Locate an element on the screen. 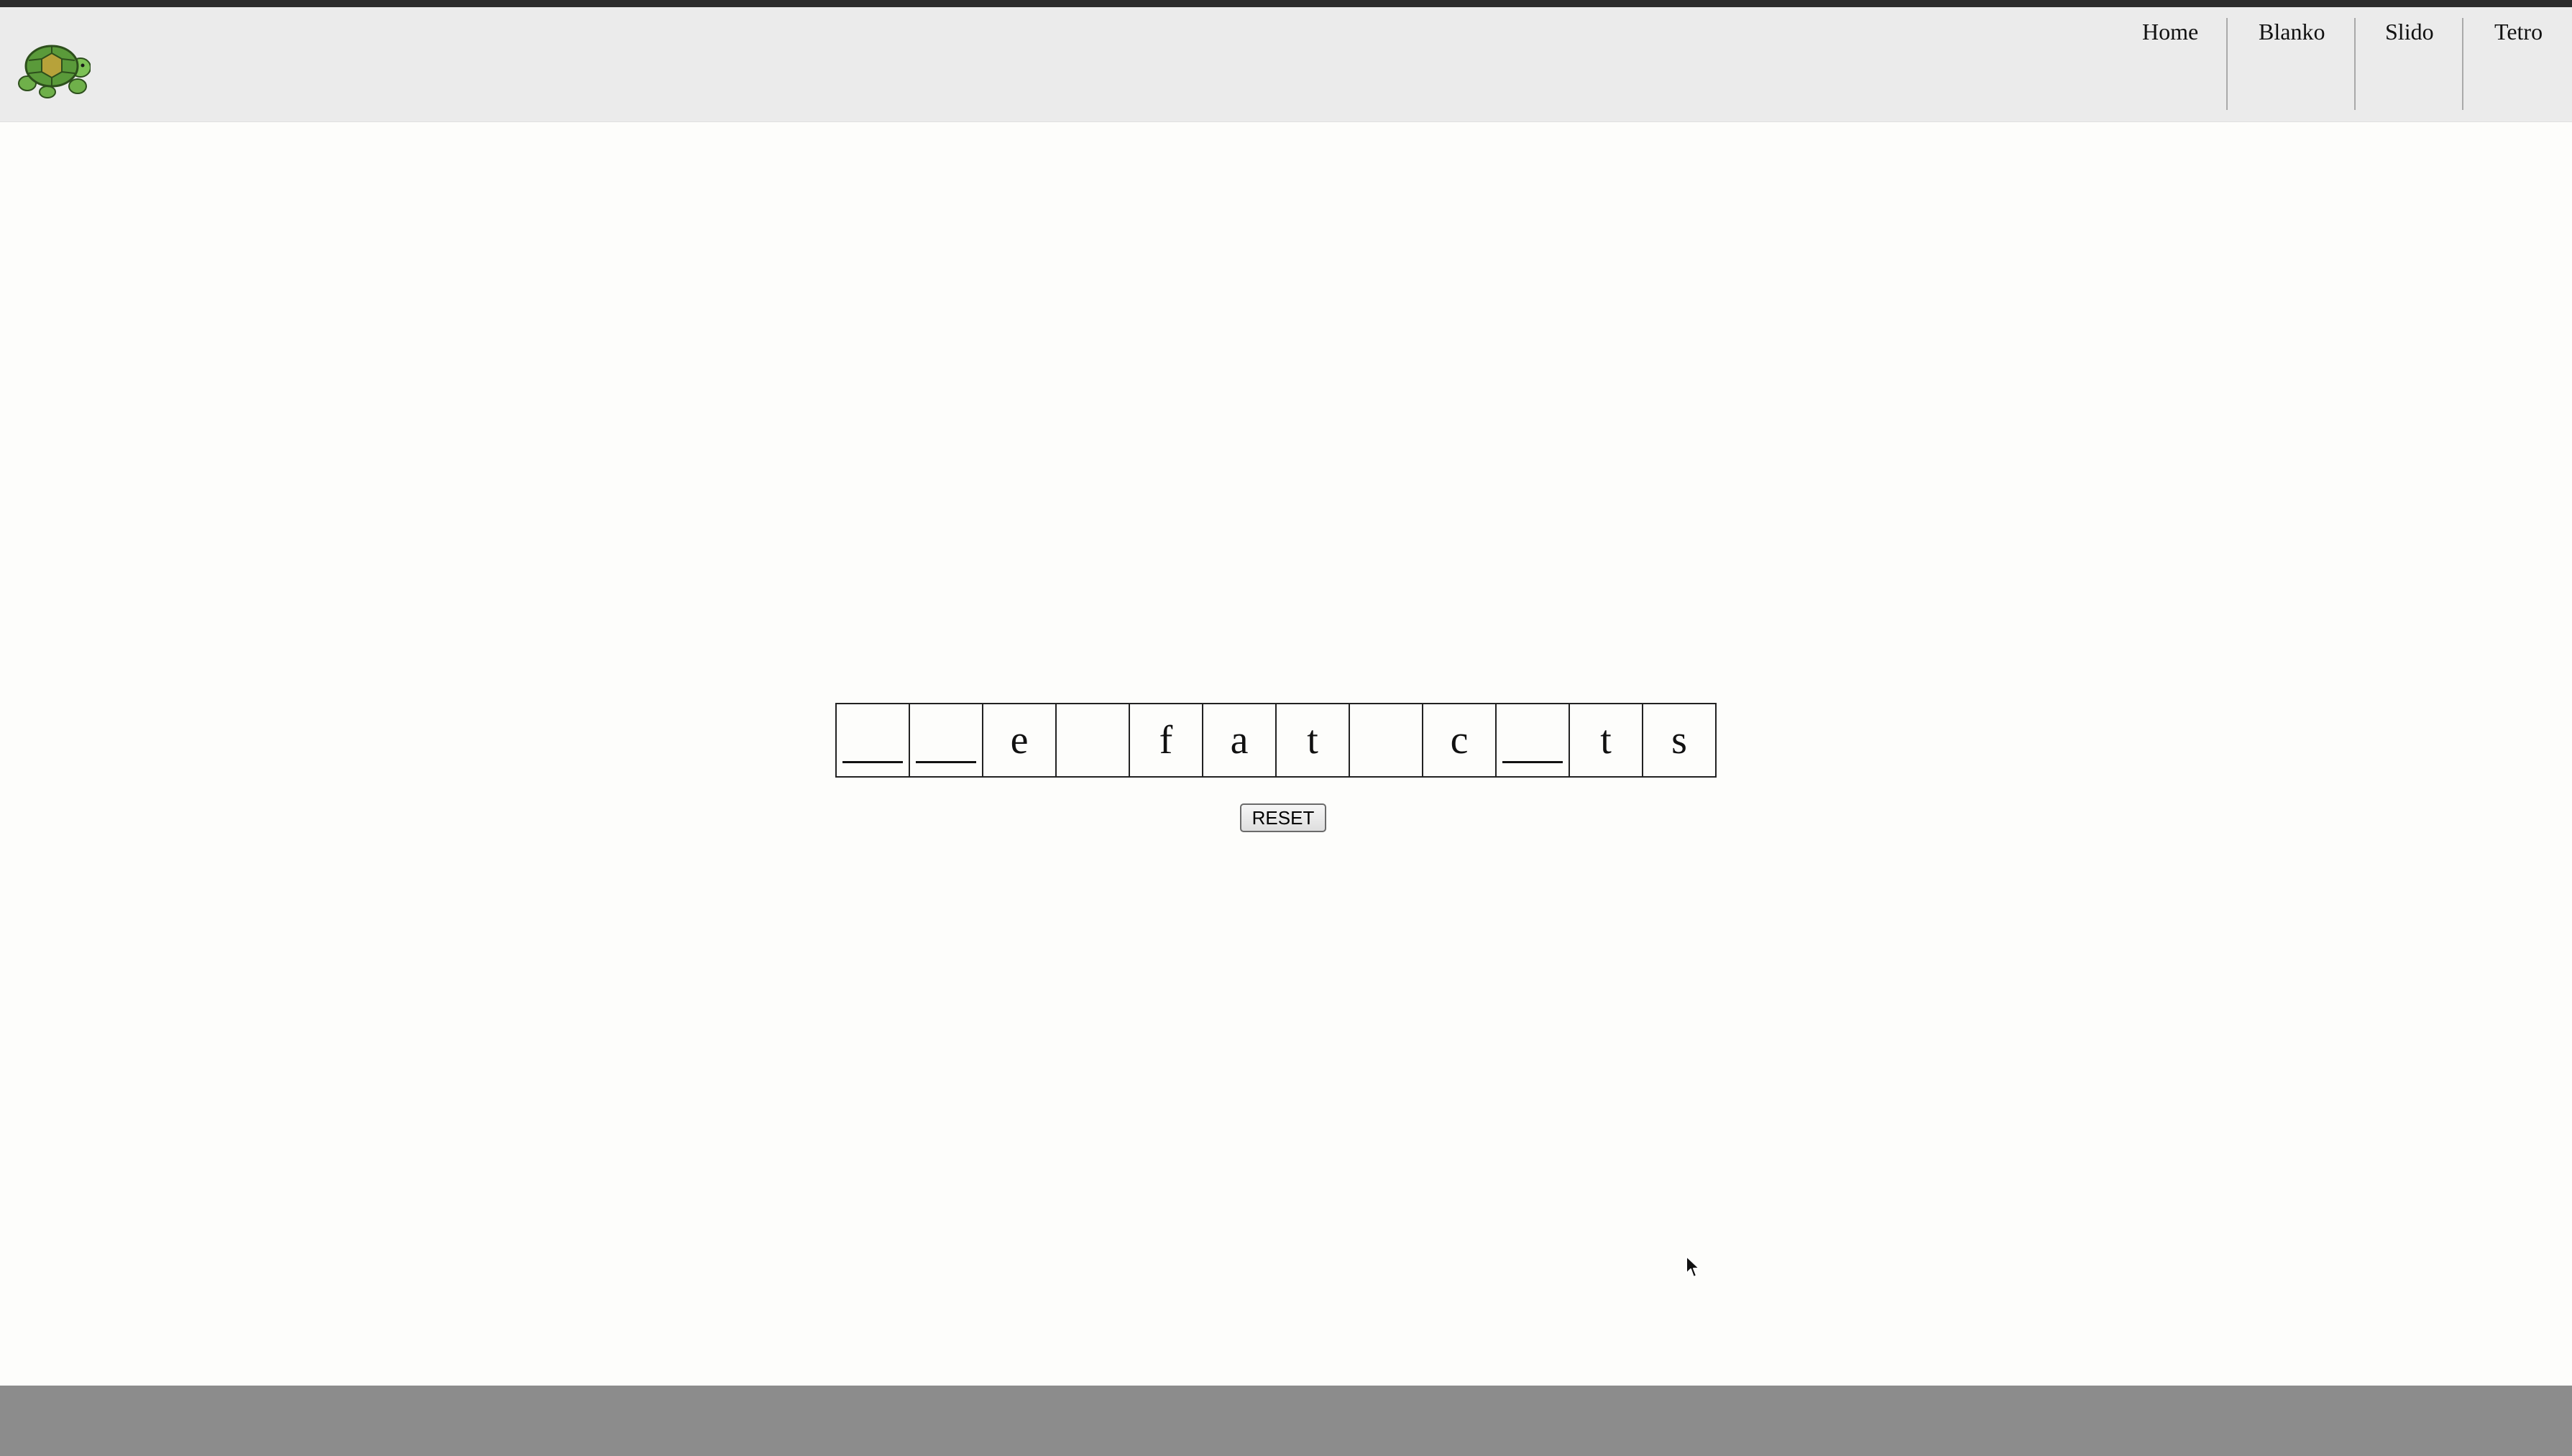 This screenshot has width=2572, height=1456. window-top-strip is located at coordinates (1286, 3).